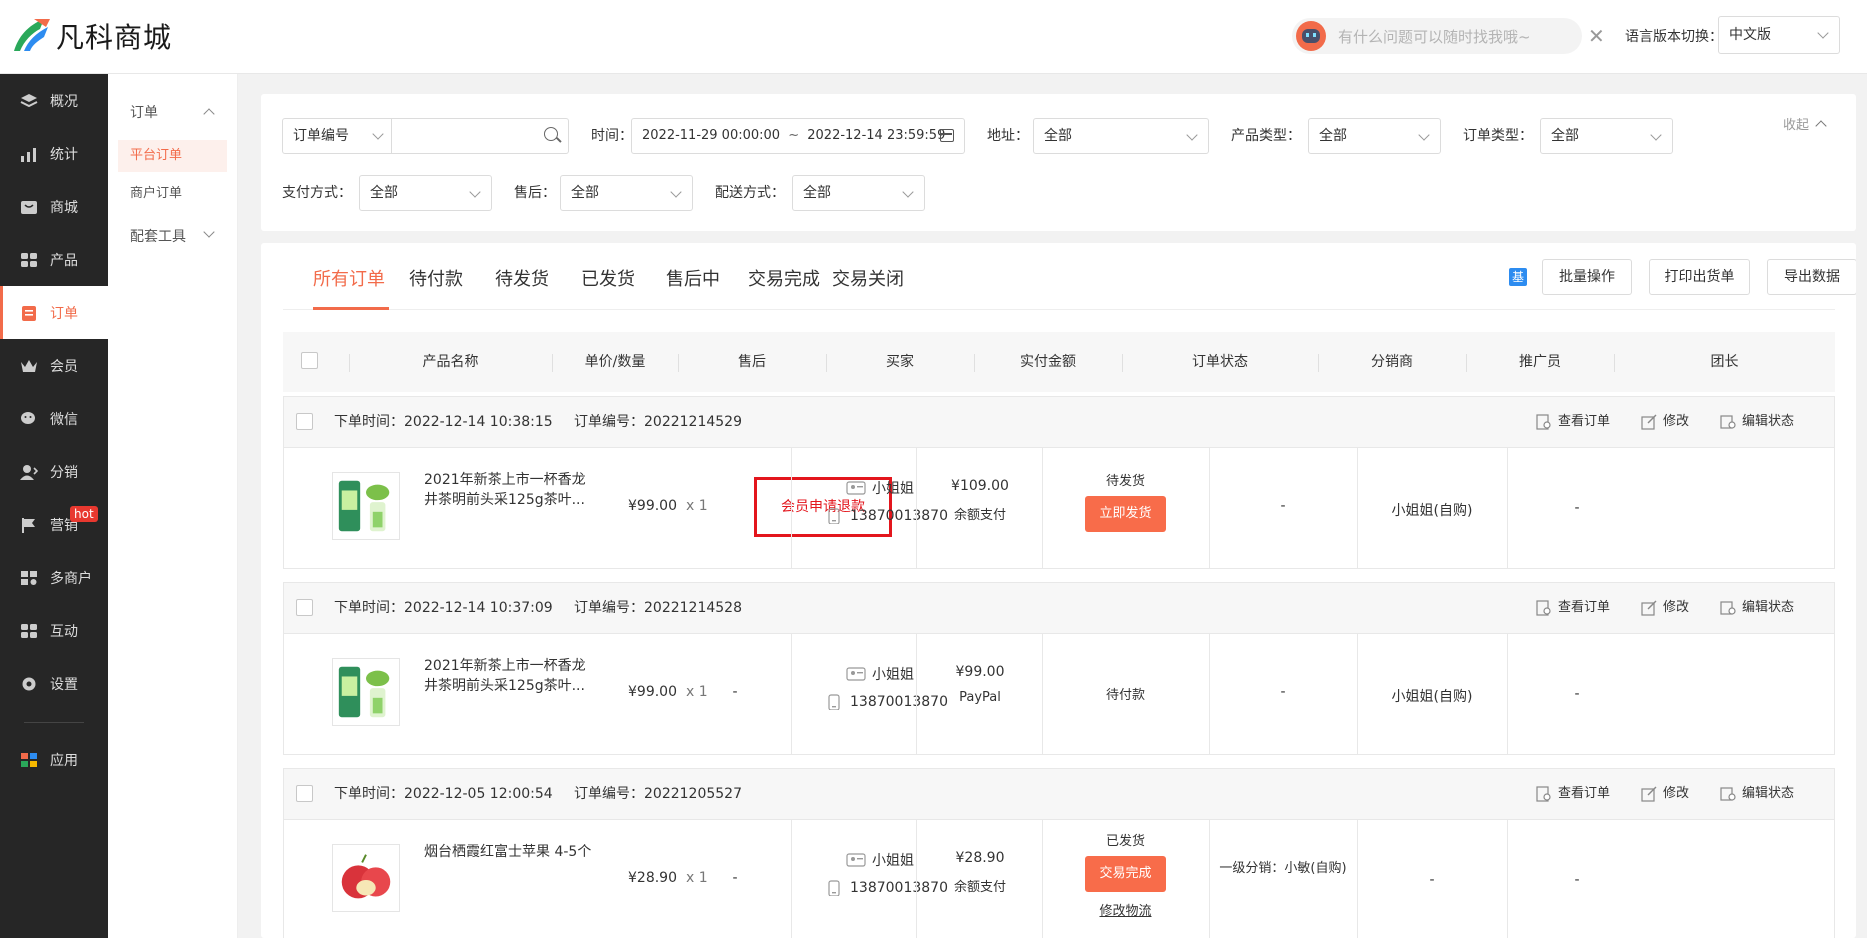 This screenshot has width=1867, height=938. I want to click on tab-shipped: 已发货, so click(608, 278).